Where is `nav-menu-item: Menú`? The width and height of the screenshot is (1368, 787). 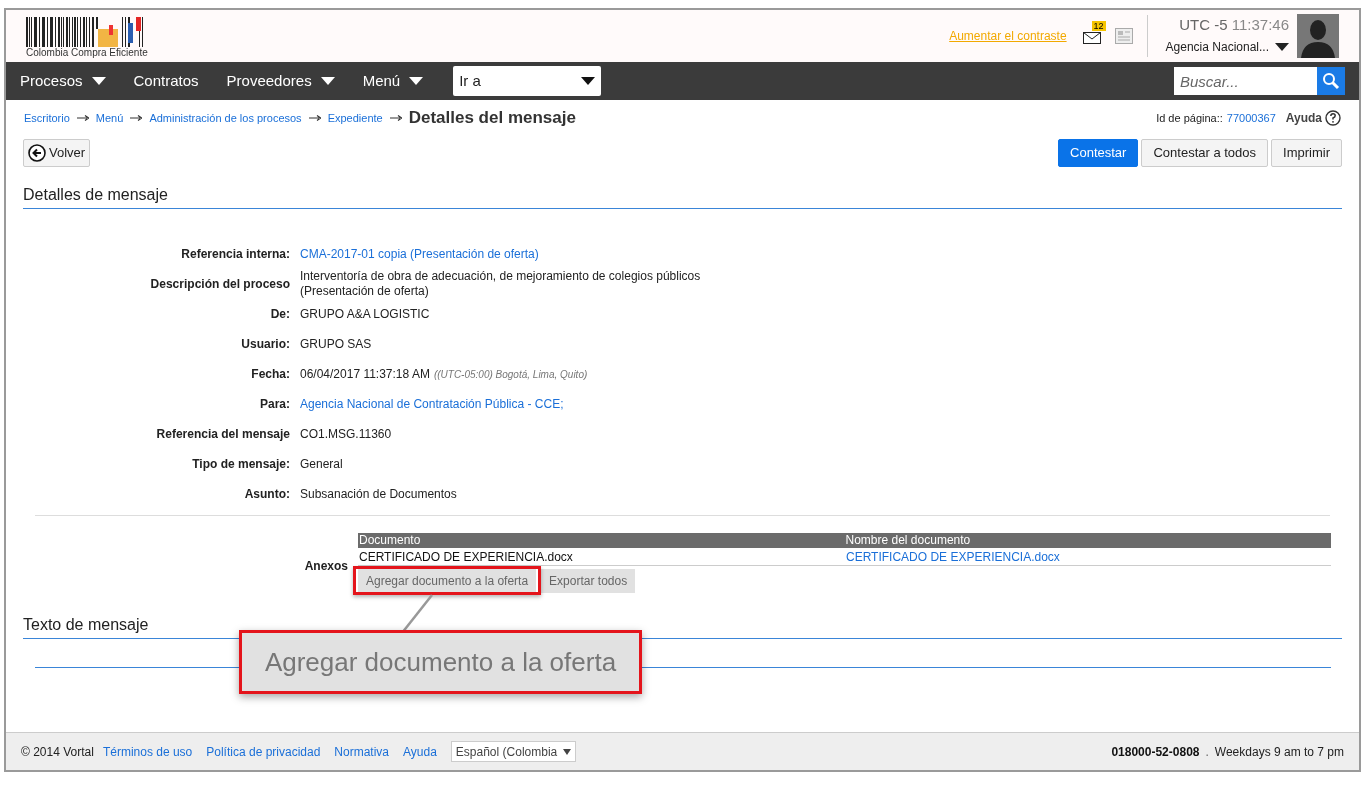 nav-menu-item: Menú is located at coordinates (393, 81).